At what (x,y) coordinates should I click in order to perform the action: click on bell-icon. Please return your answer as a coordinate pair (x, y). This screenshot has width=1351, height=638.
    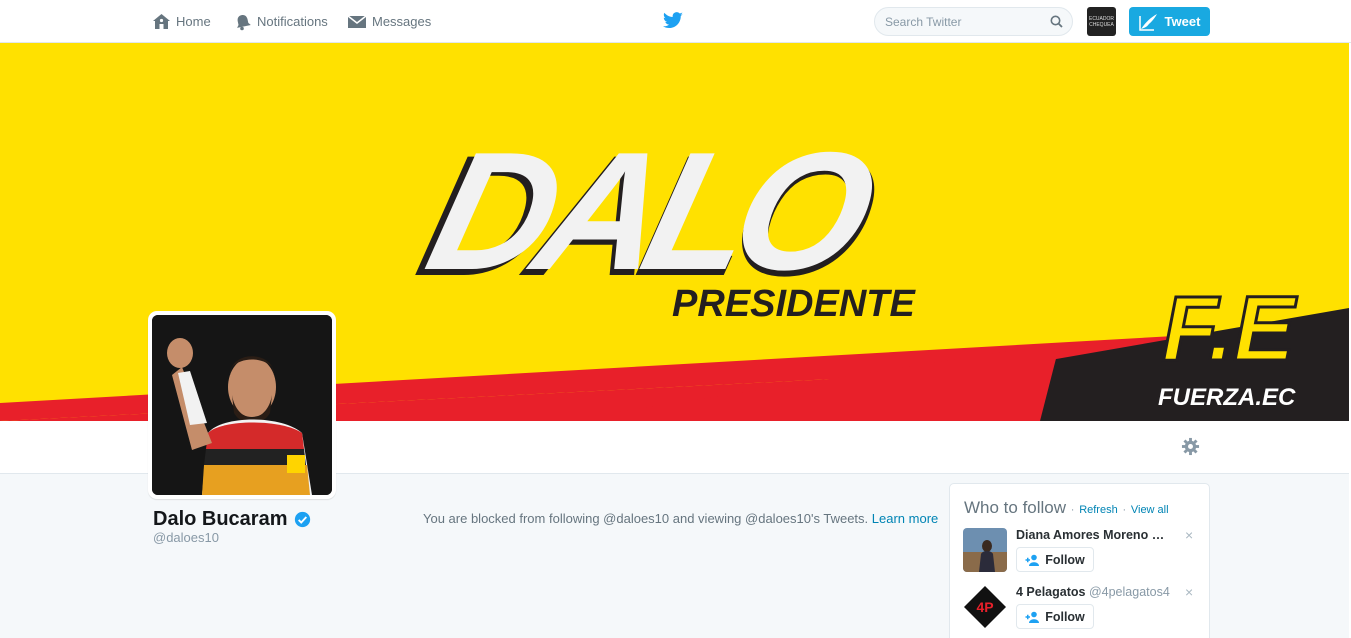
    Looking at the image, I should click on (244, 22).